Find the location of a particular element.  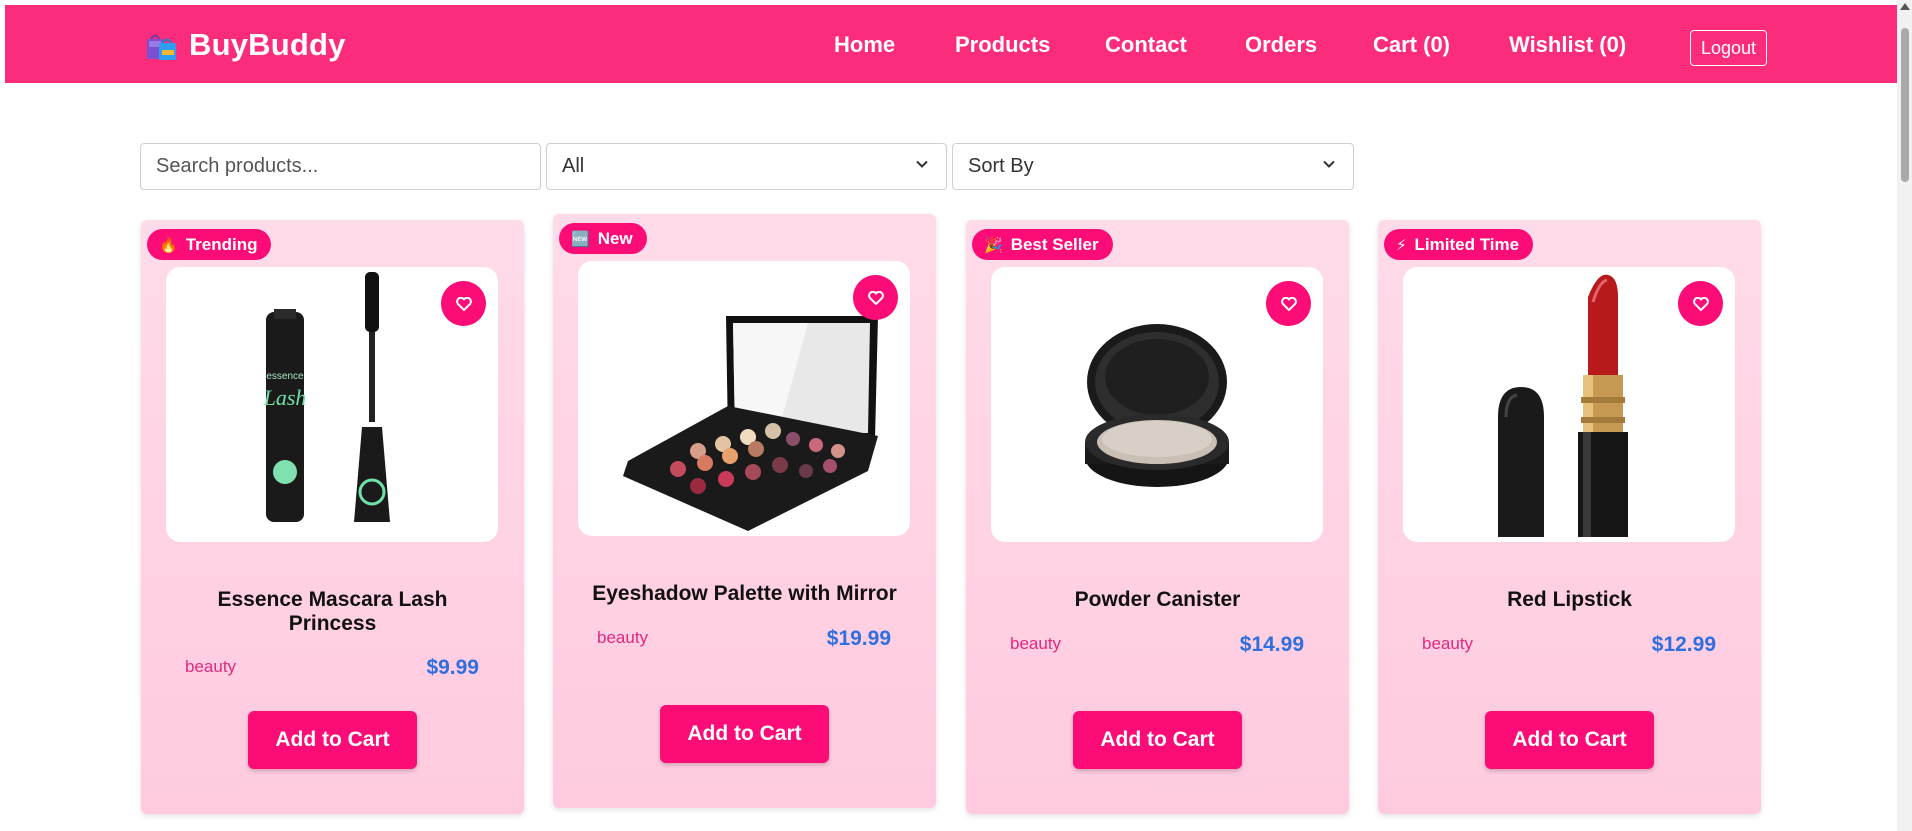

product-title: Essence Mascara Lash Princess is located at coordinates (332, 612).